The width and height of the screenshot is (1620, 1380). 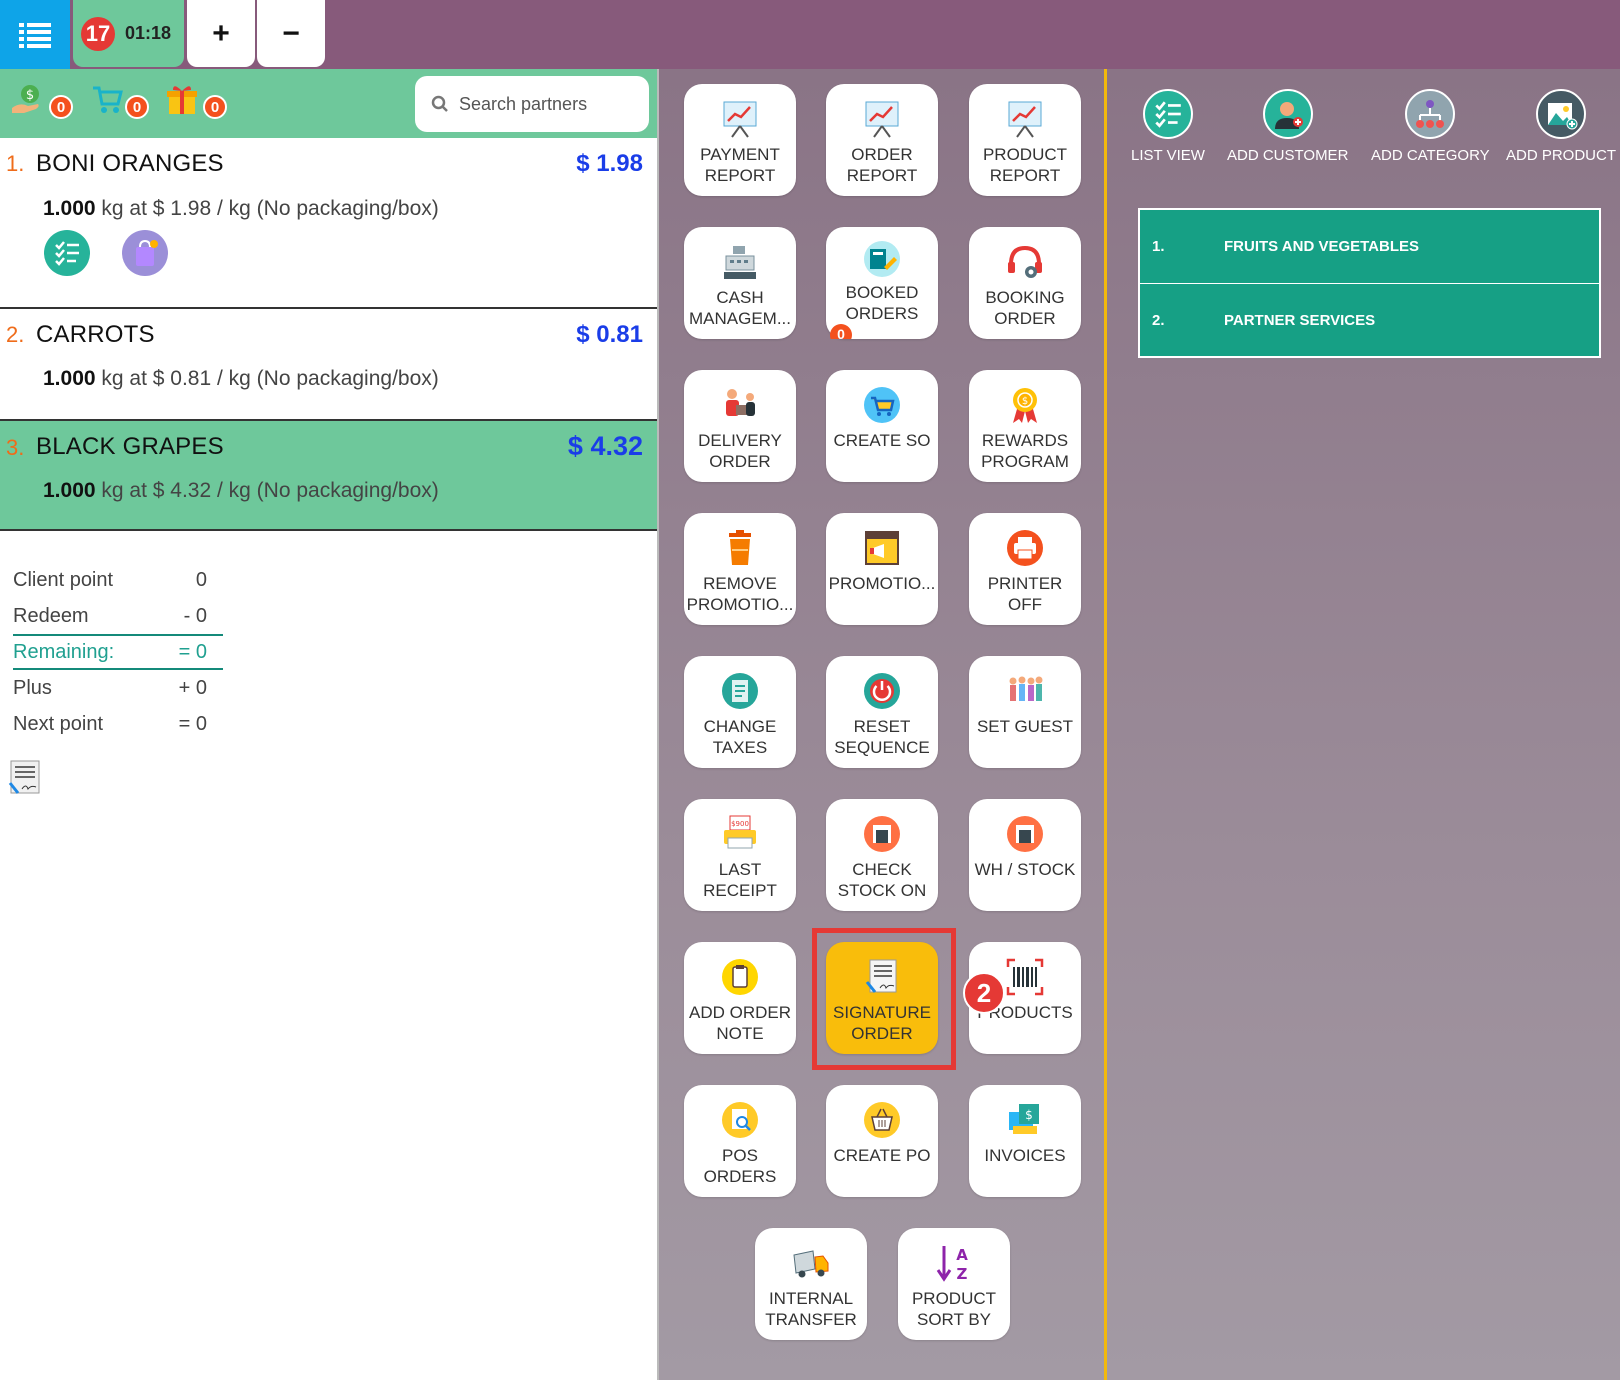 I want to click on payment-report-button: PAYMENT REPORT, so click(x=740, y=140).